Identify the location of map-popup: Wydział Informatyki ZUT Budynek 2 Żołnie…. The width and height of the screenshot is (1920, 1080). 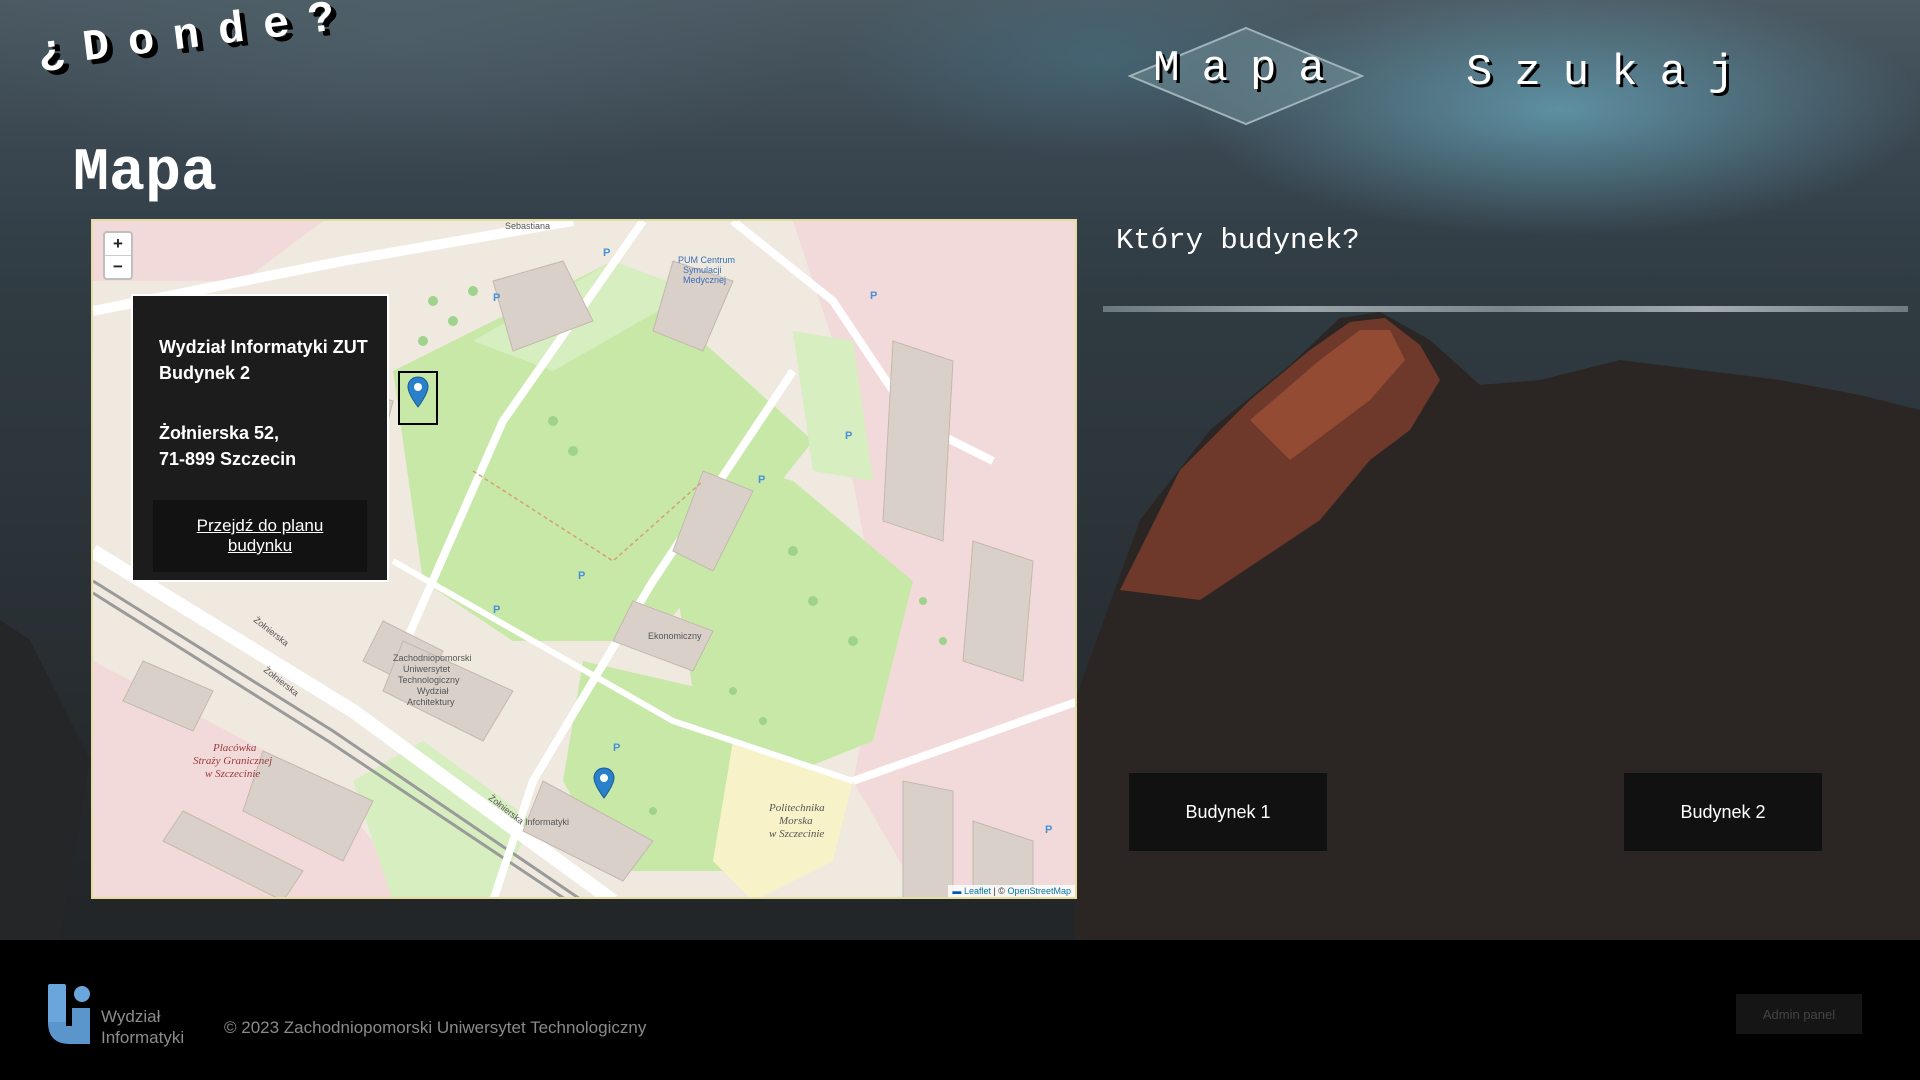
(260, 438).